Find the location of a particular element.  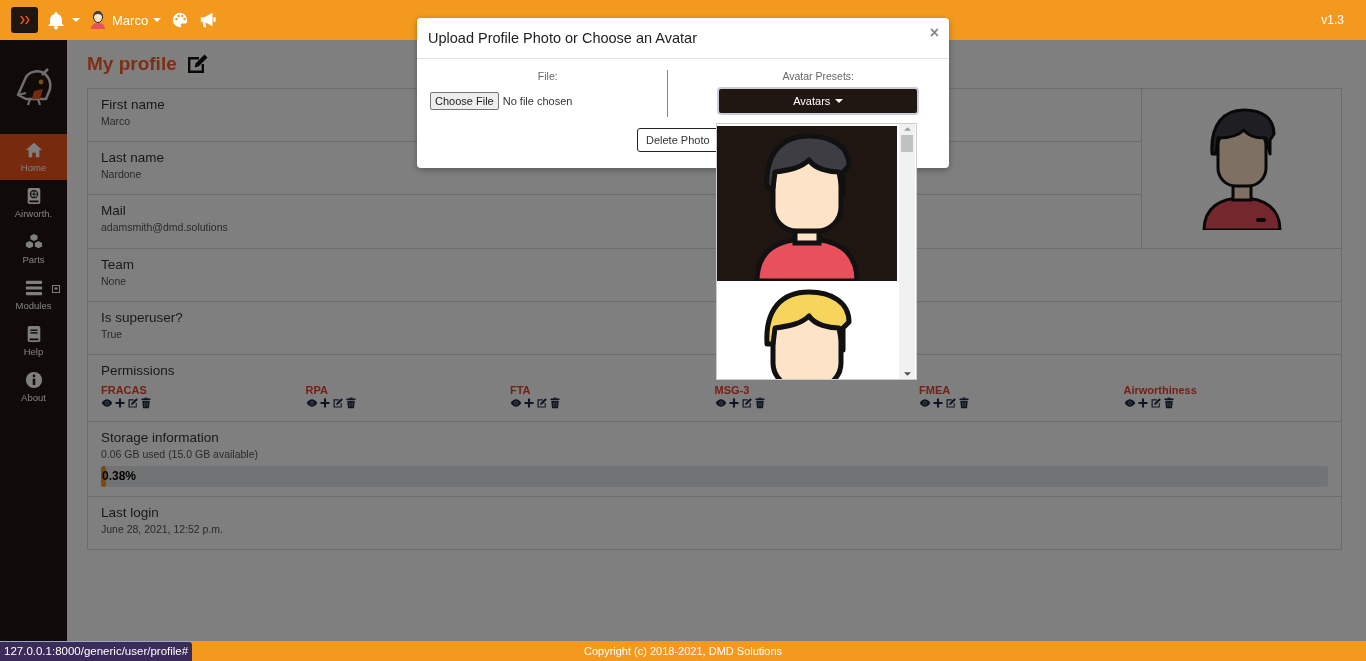

field-value: Nardone is located at coordinates (121, 174).